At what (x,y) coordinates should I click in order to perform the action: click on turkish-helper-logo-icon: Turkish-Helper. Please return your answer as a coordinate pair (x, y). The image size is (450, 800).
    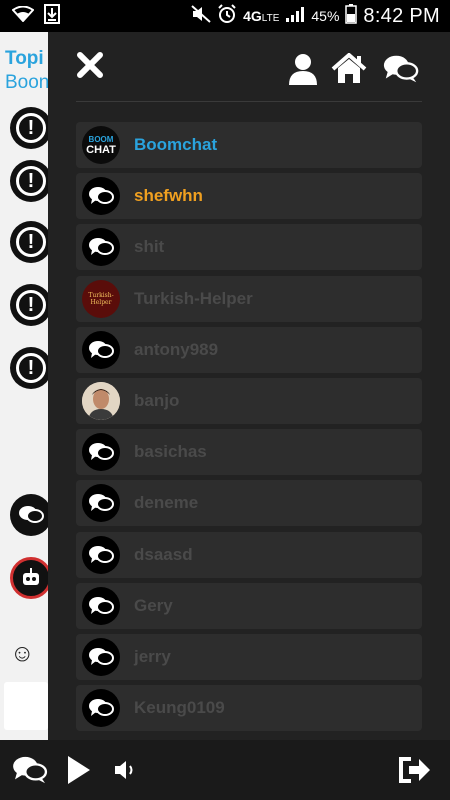
    Looking at the image, I should click on (101, 299).